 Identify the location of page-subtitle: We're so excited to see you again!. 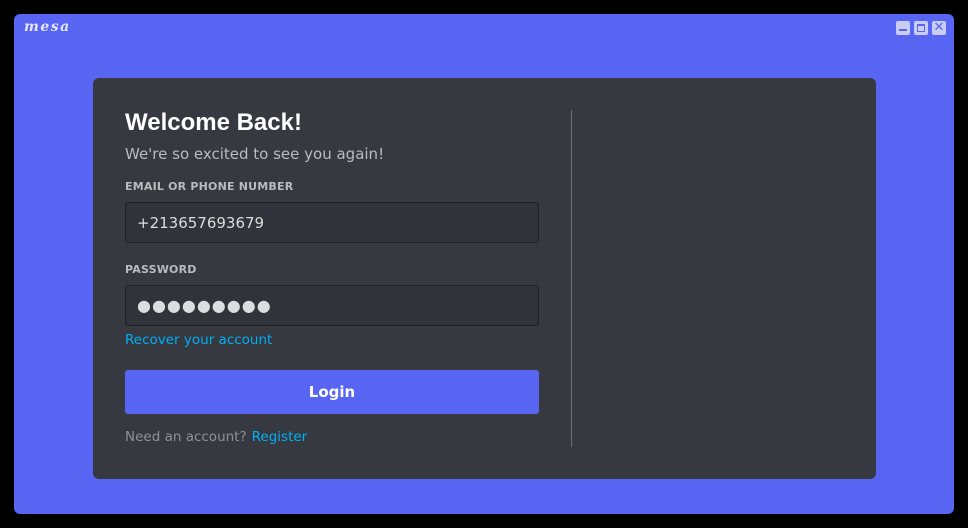
(255, 154).